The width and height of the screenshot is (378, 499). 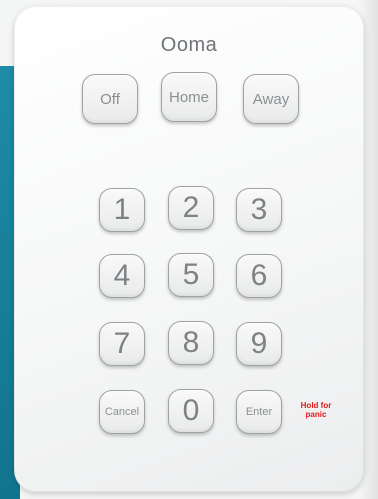 What do you see at coordinates (259, 412) in the screenshot?
I see `enter-button: Enter` at bounding box center [259, 412].